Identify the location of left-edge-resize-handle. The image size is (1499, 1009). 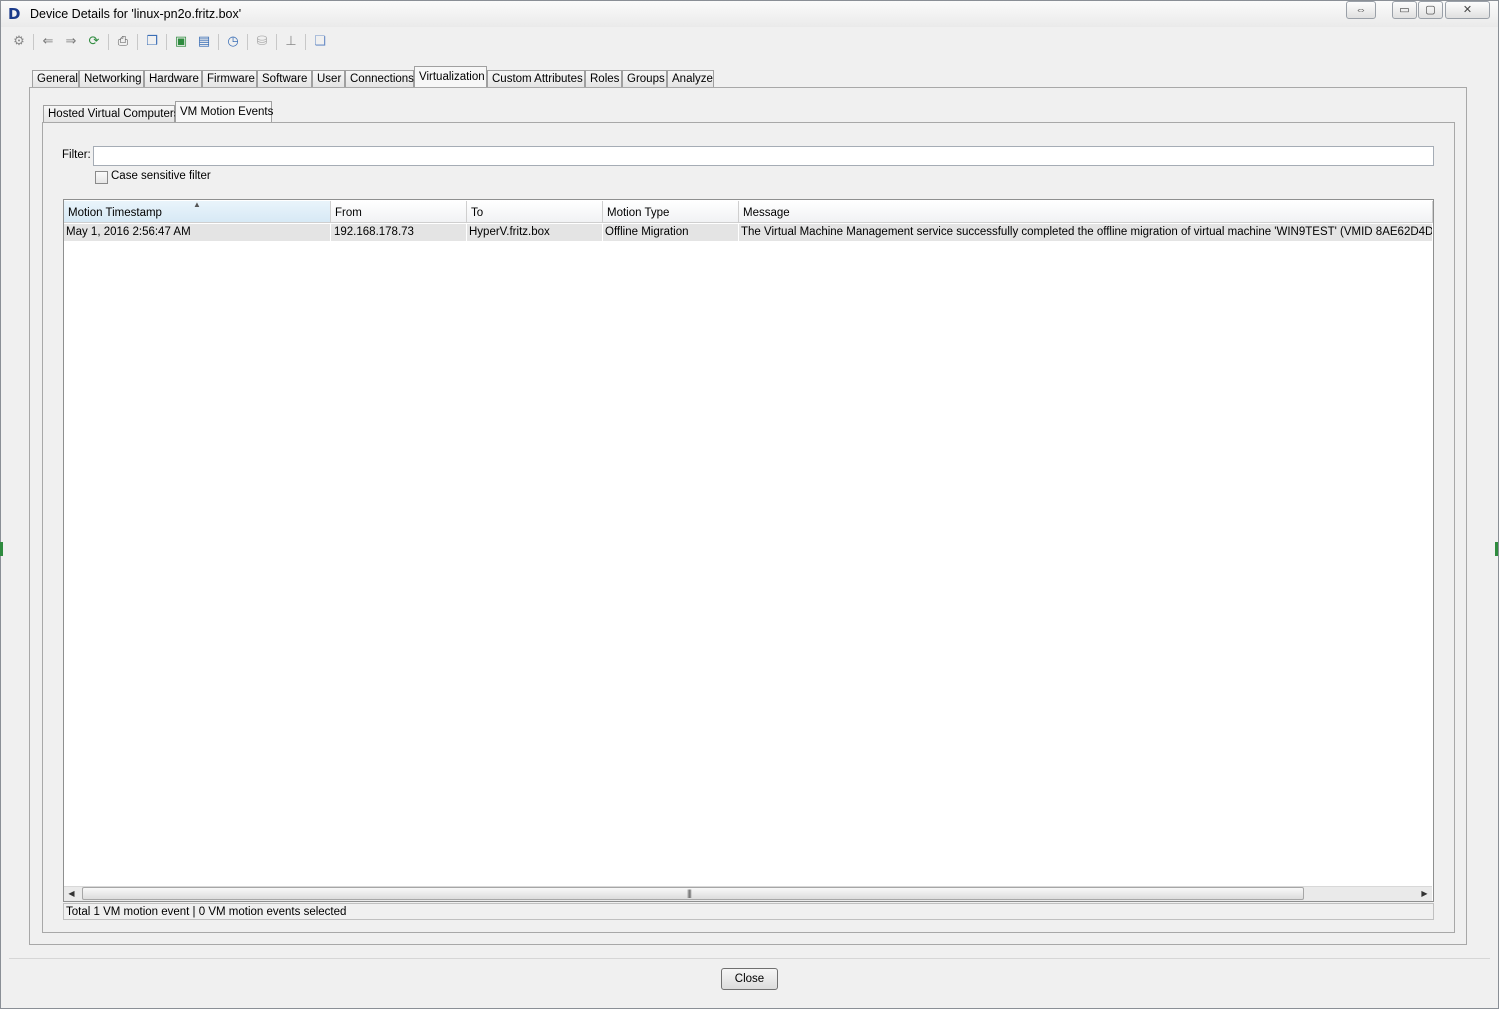
(1, 549).